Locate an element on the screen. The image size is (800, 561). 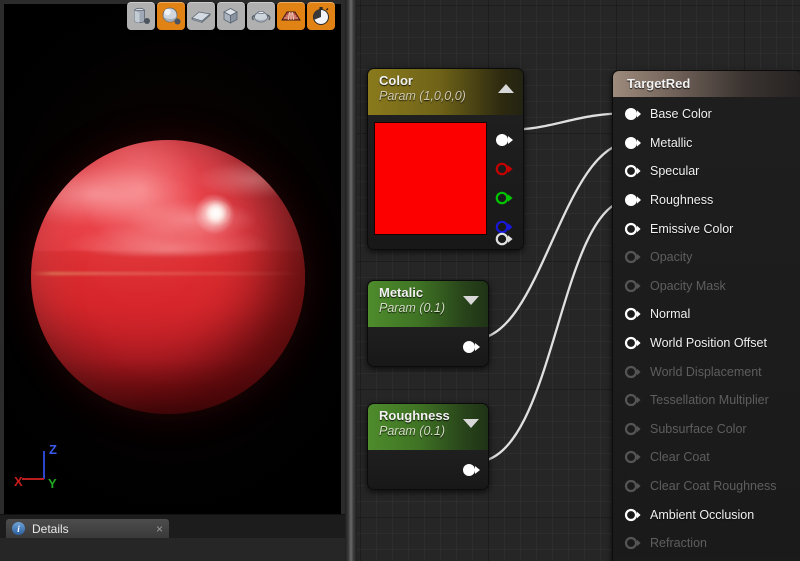
sphere-specular-highlight is located at coordinates (215, 213).